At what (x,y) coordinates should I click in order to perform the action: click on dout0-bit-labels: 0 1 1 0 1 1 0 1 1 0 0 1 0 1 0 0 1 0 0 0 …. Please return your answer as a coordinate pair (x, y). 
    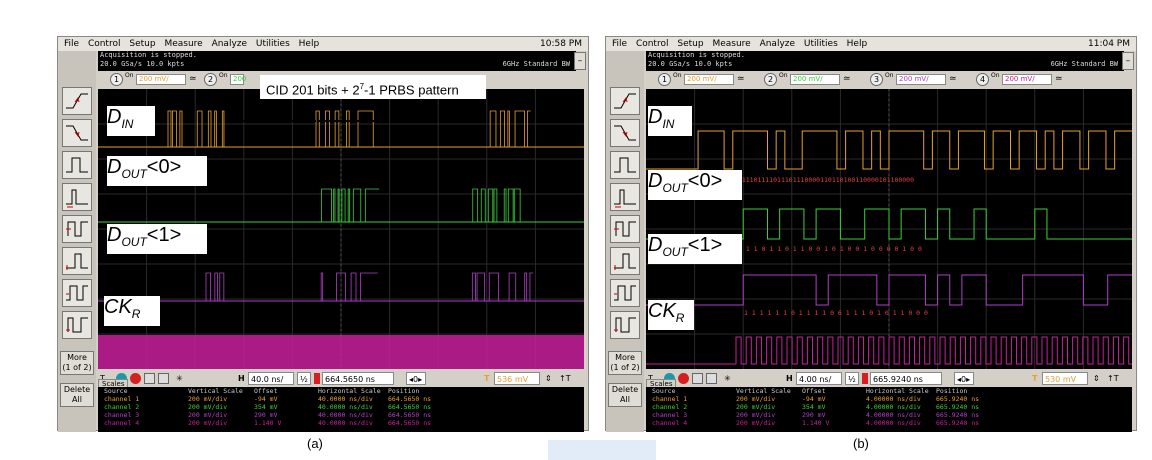
    Looking at the image, I should click on (830, 249).